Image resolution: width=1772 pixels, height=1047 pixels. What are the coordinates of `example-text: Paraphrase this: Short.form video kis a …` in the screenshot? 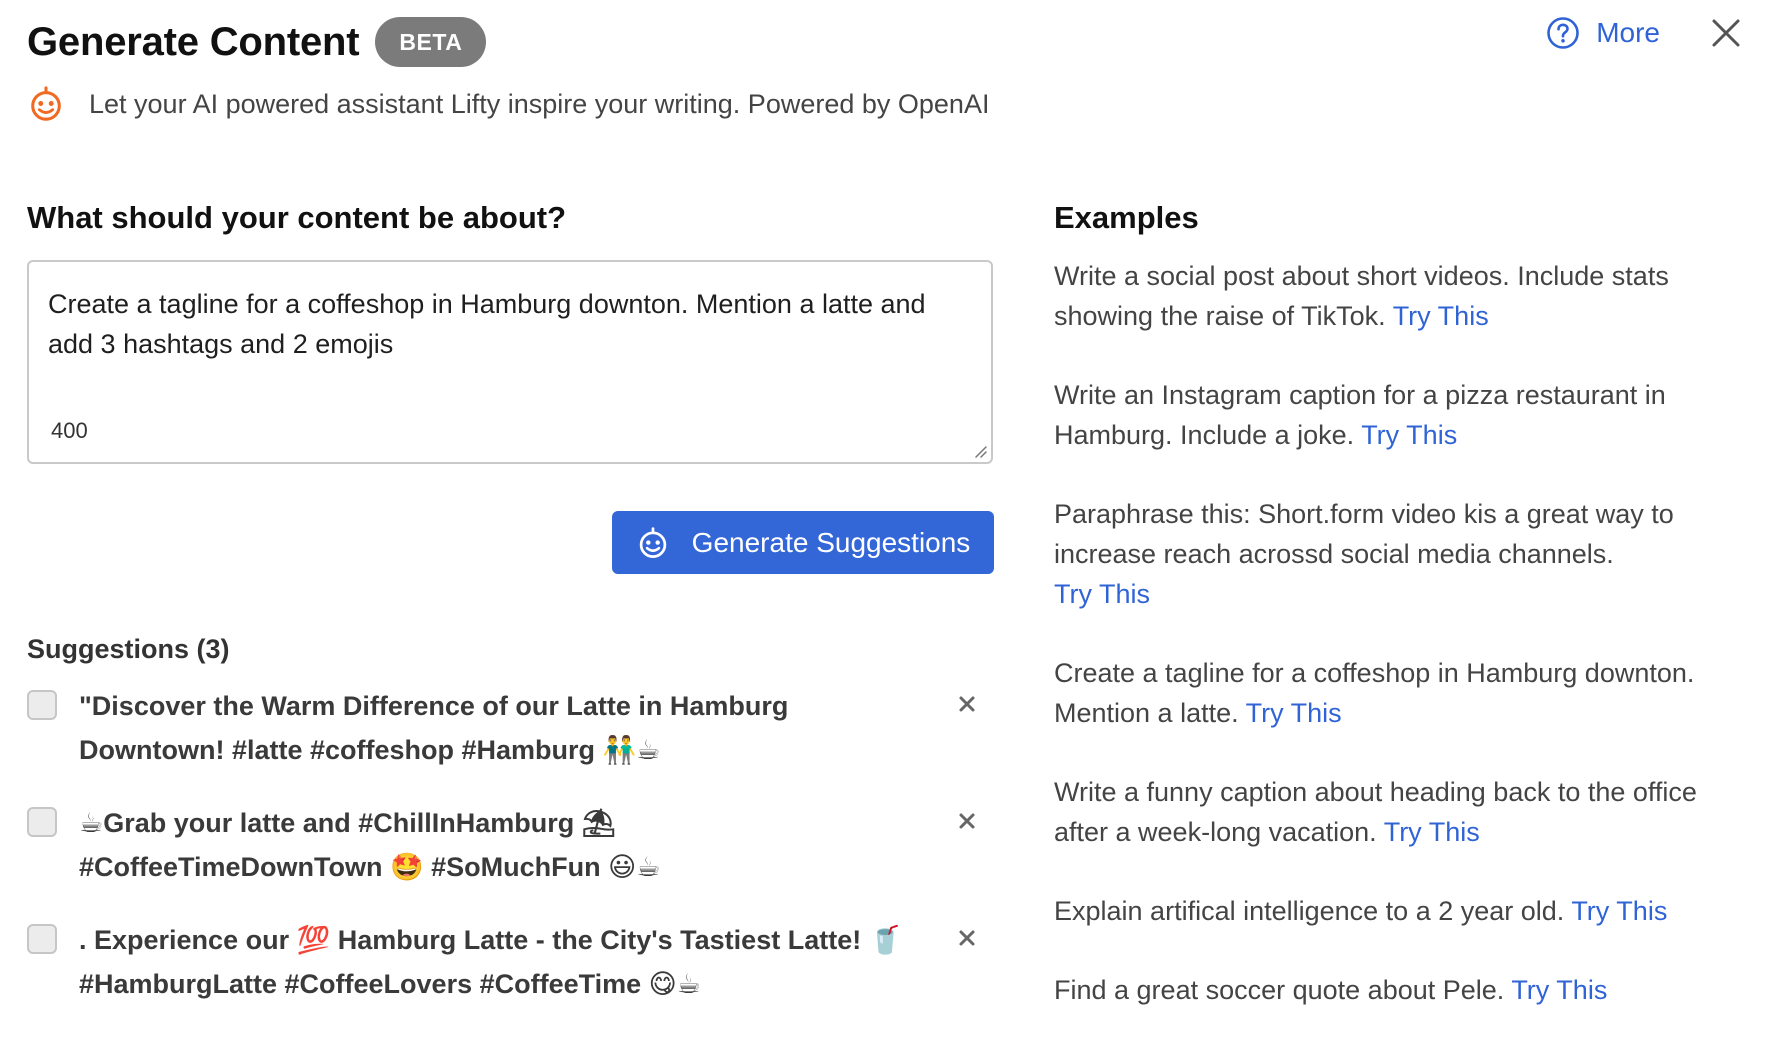 It's located at (1364, 534).